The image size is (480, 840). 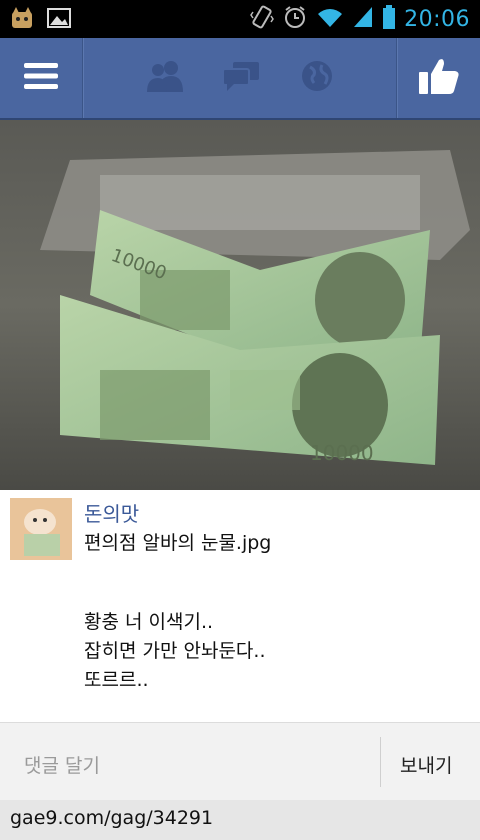 I want to click on menu-button, so click(x=41, y=78).